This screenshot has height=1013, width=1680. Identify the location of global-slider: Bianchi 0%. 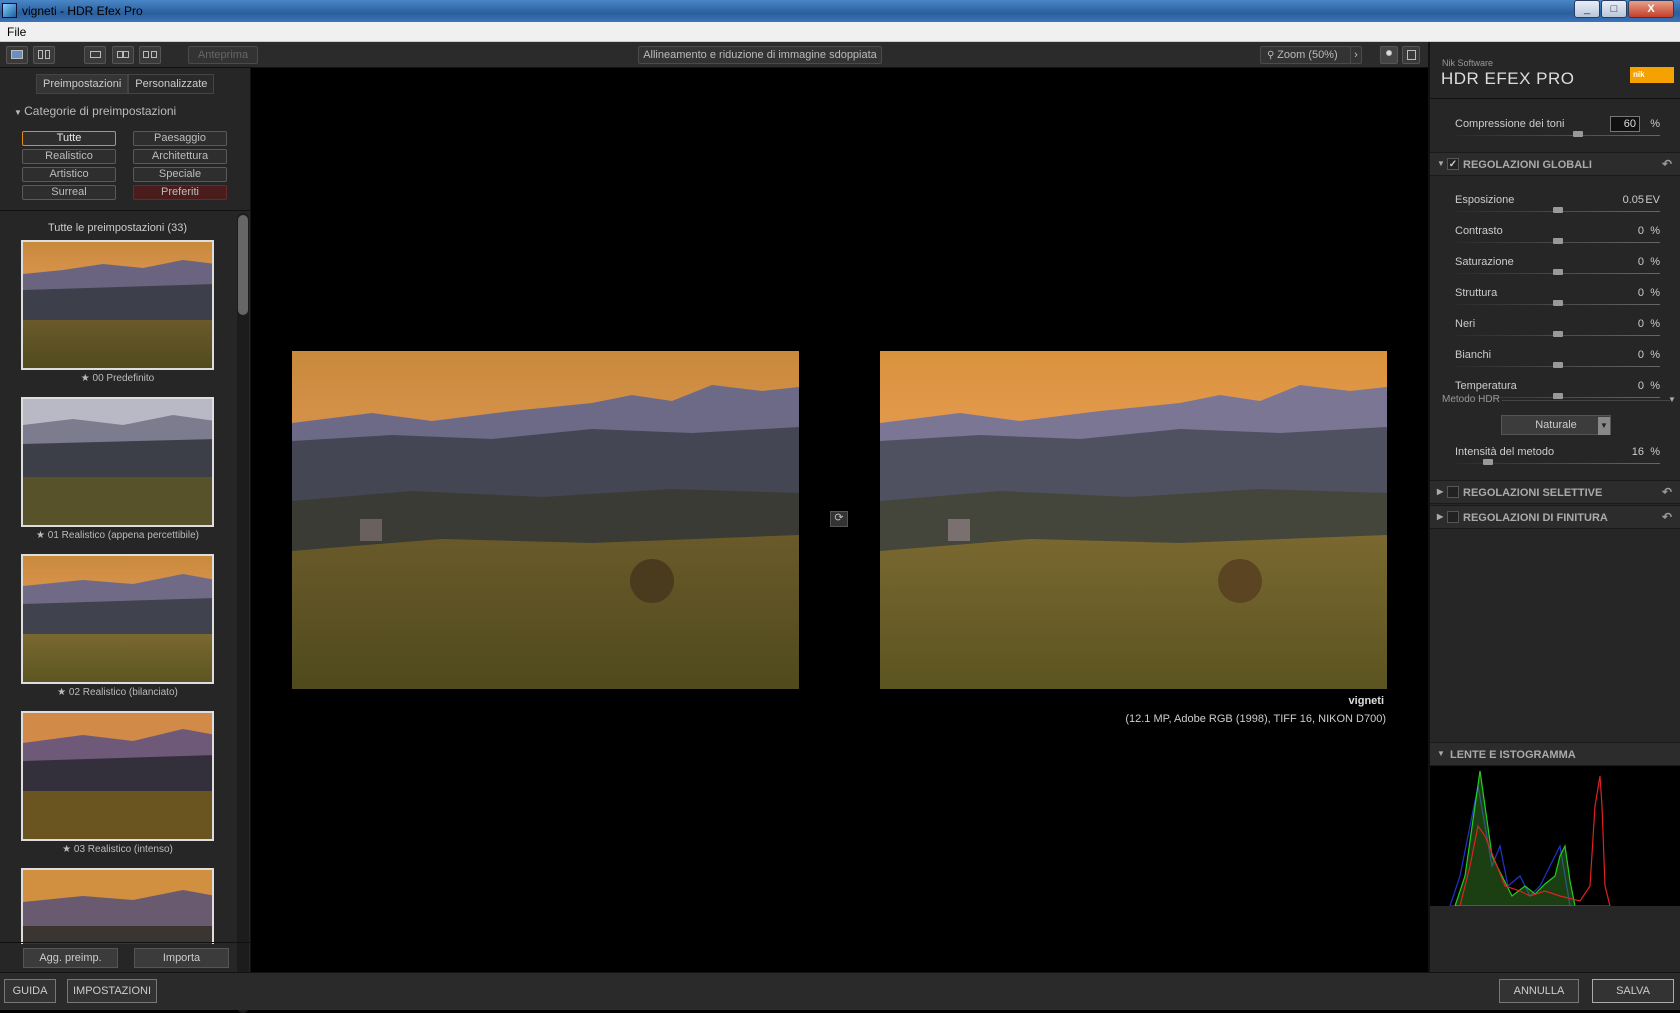
(1557, 360).